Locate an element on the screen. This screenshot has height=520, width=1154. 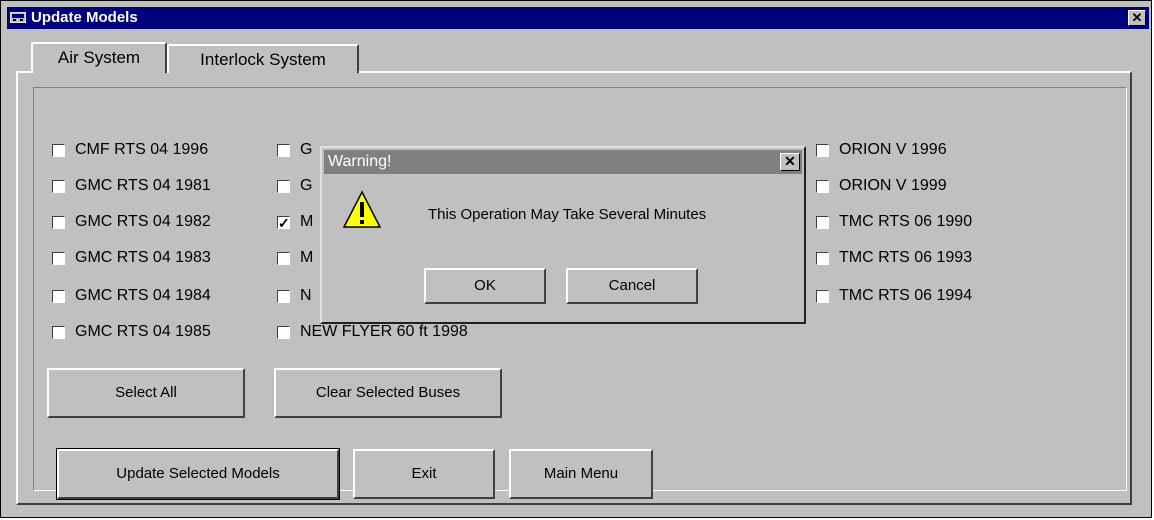
exit-label: Exit is located at coordinates (424, 473).